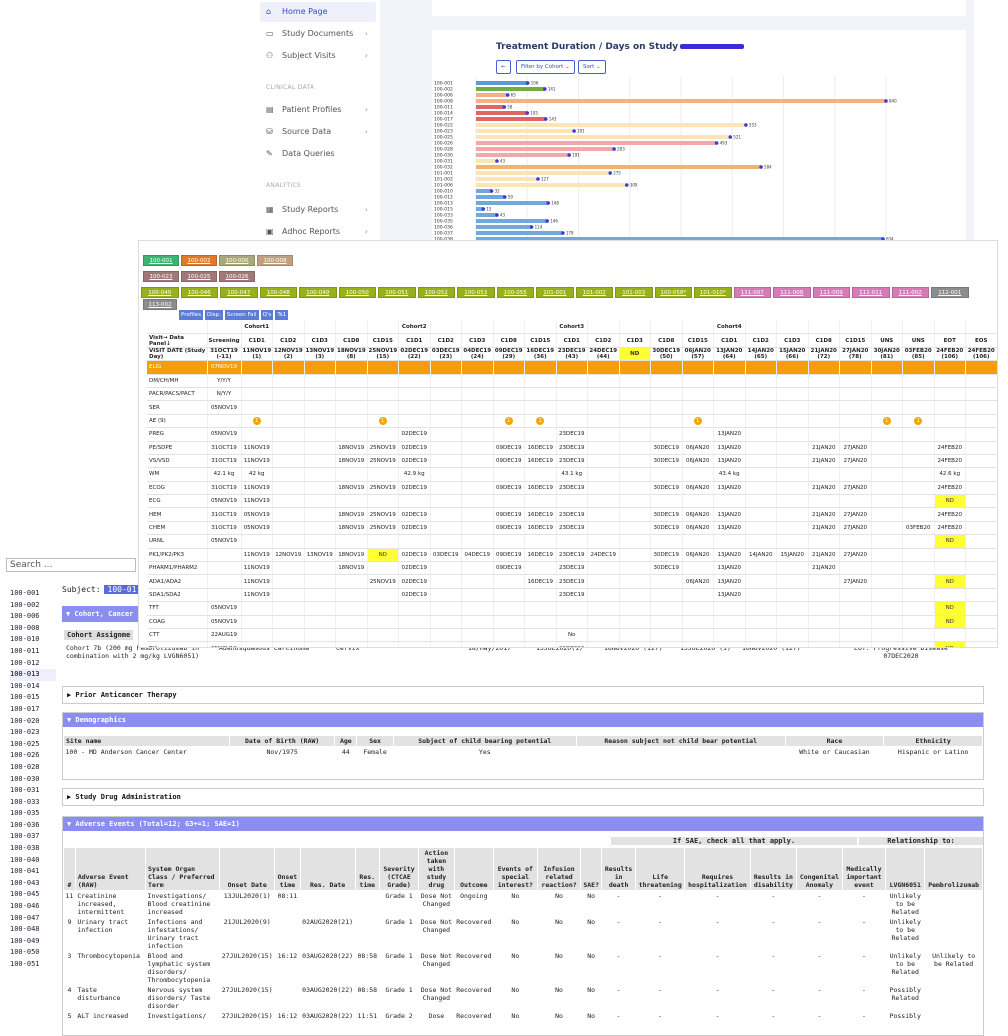 The height and width of the screenshot is (1036, 1008). Describe the element at coordinates (918, 528) in the screenshot. I see `visit-cell: 03FEB20` at that location.